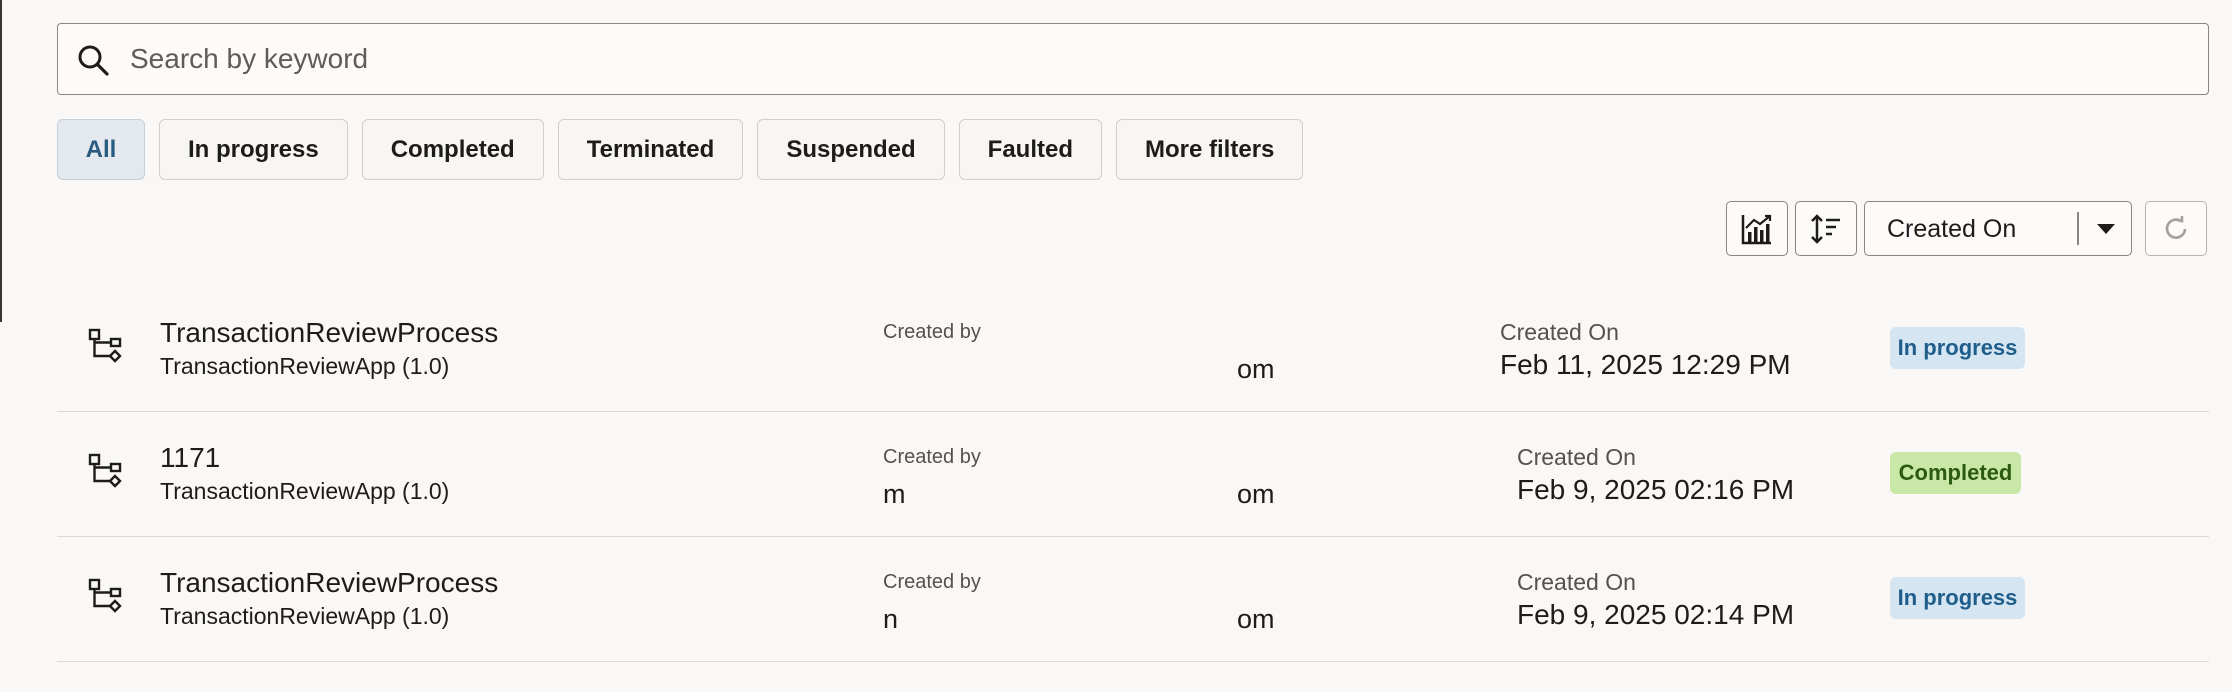  I want to click on status-badge: Completed, so click(1955, 473).